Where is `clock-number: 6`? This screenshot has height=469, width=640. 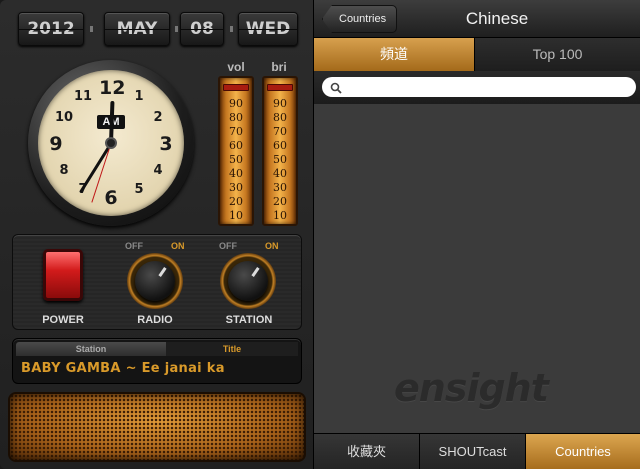
clock-number: 6 is located at coordinates (111, 198).